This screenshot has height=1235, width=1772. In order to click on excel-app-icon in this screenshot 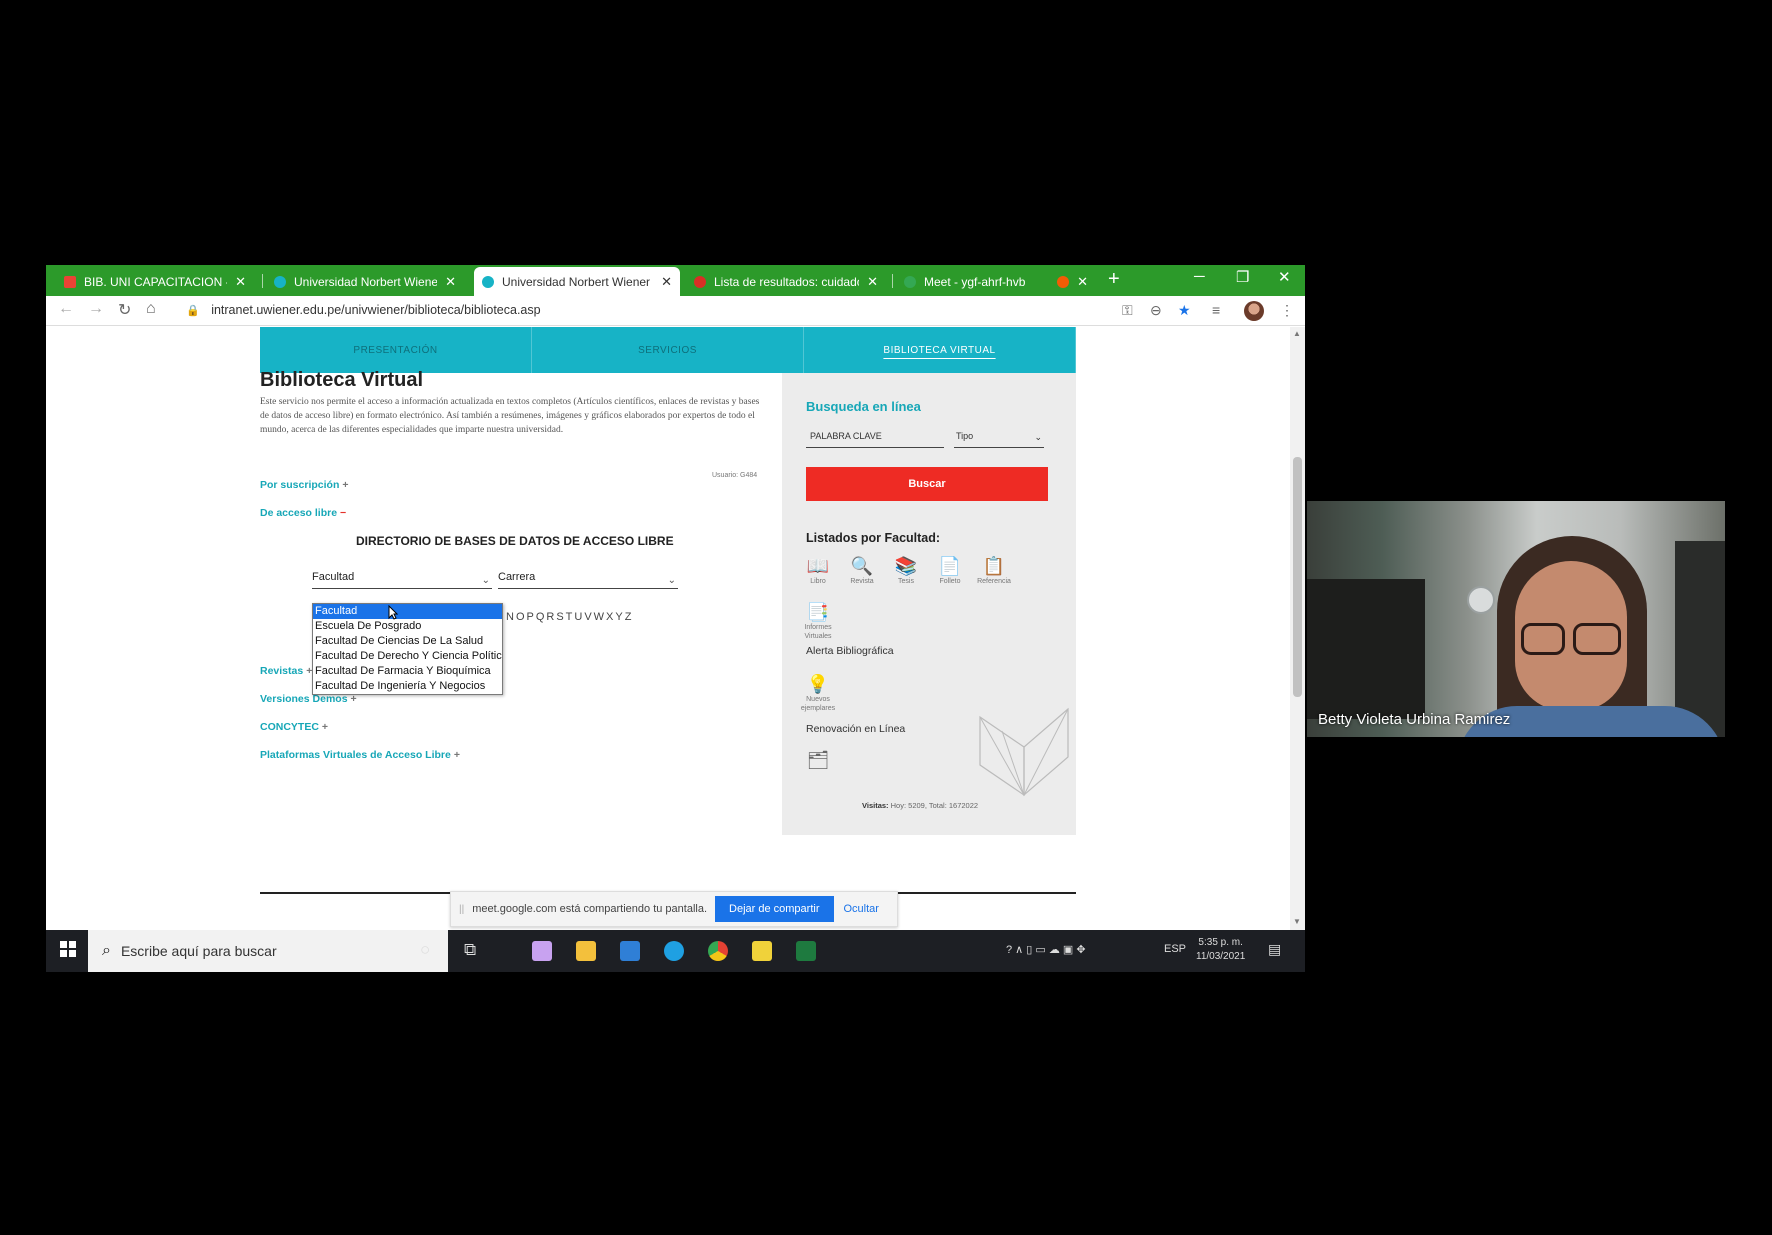, I will do `click(806, 951)`.